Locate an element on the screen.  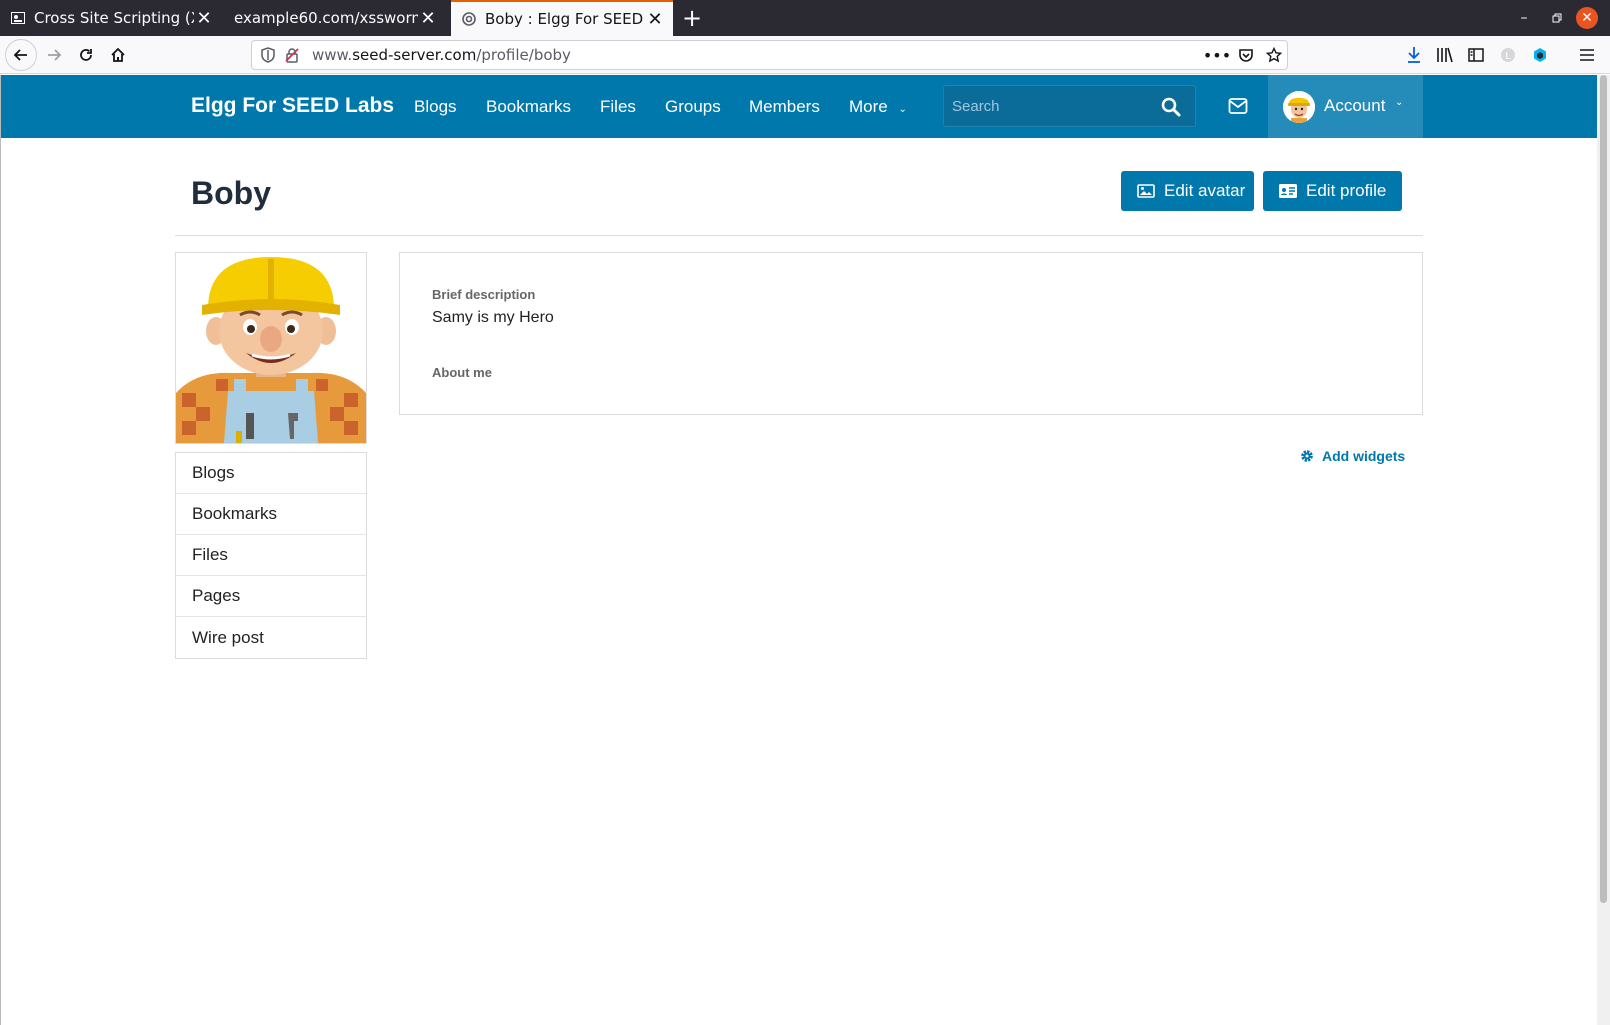
edit-profile-button: Edit profile is located at coordinates (1332, 191).